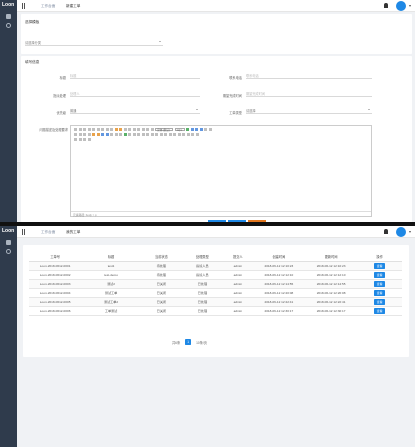  What do you see at coordinates (129, 129) in the screenshot?
I see `list-ol-icon` at bounding box center [129, 129].